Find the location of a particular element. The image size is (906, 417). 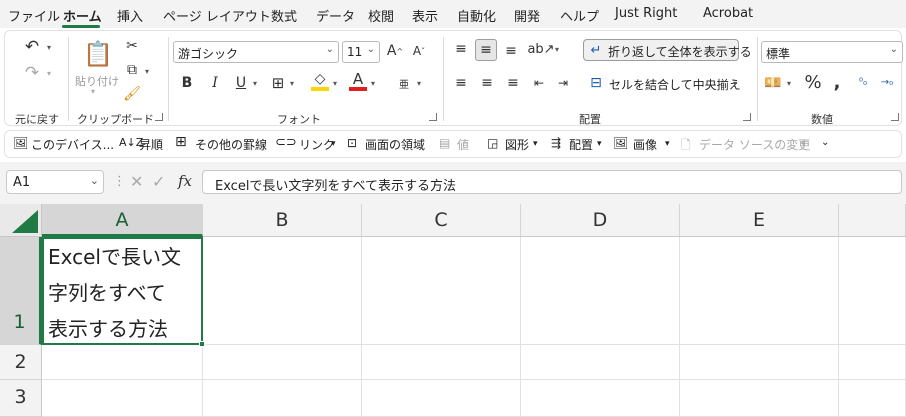

borders-icon: ⊞ is located at coordinates (278, 83).